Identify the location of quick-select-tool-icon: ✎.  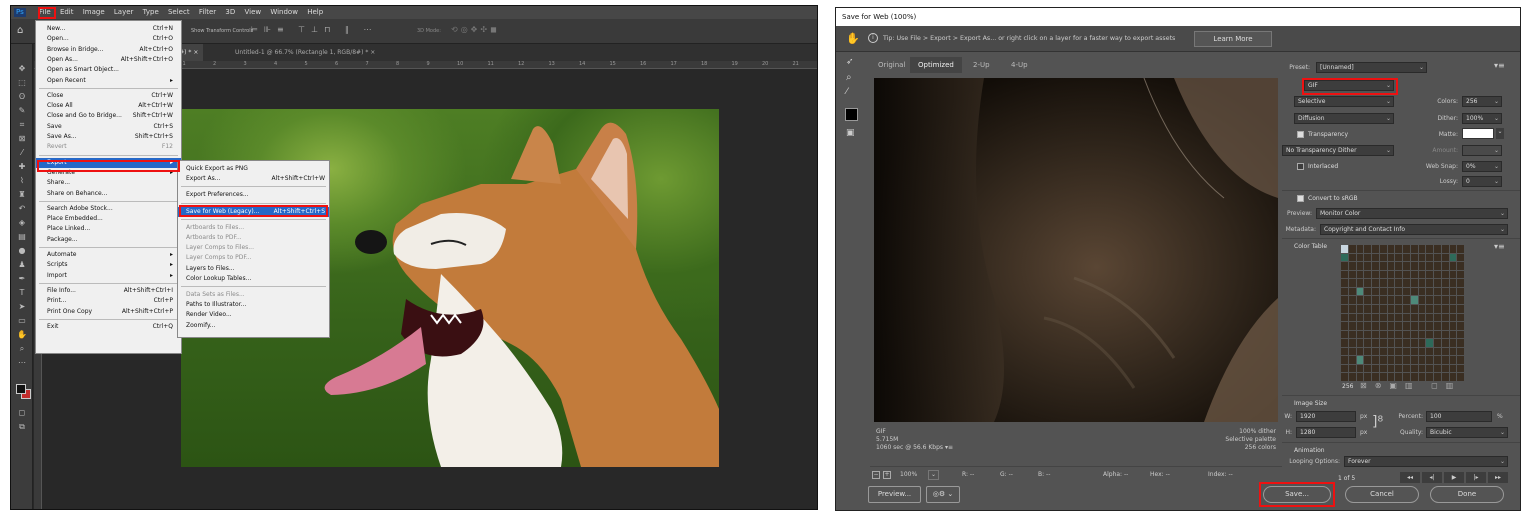
(22, 111).